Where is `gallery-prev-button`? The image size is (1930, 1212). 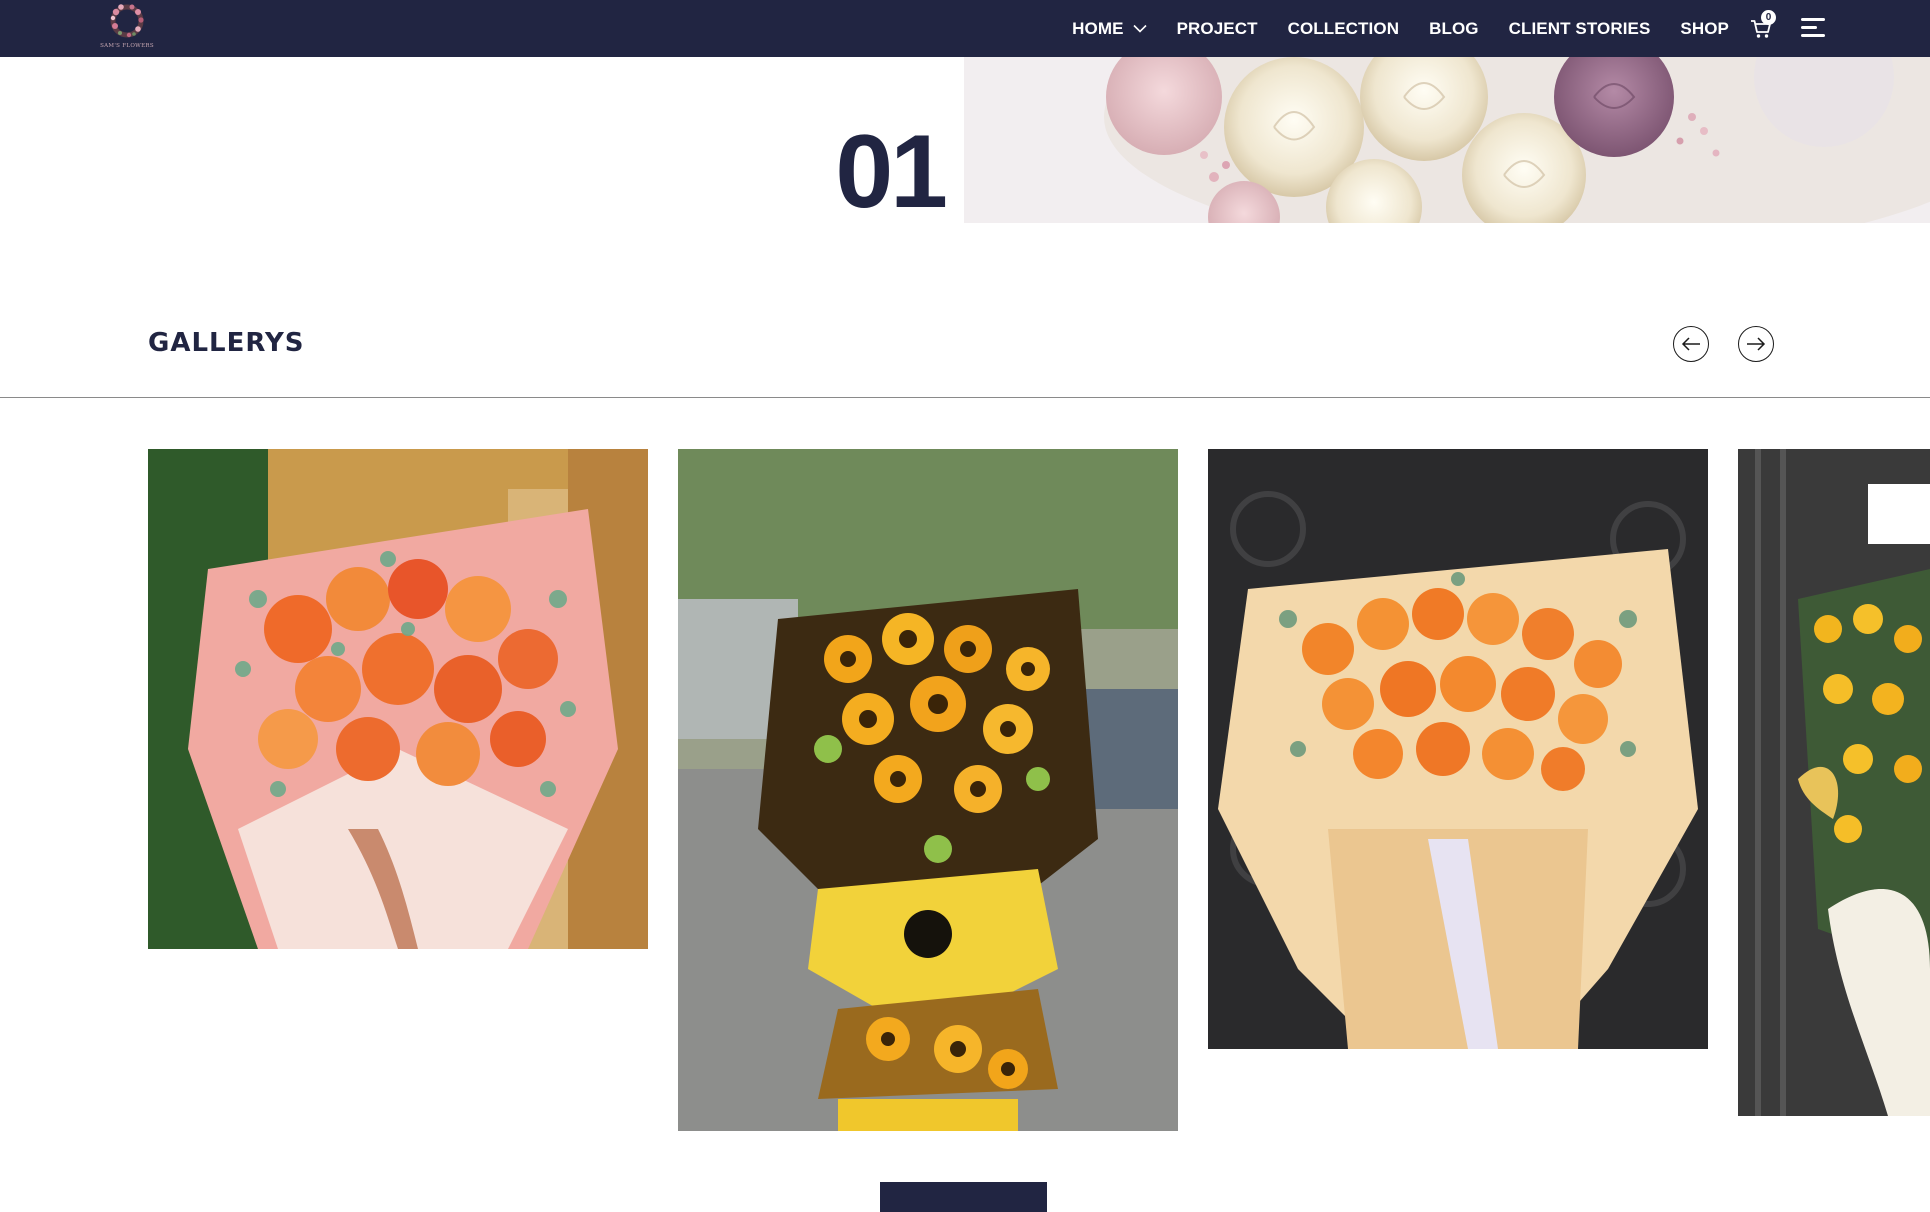 gallery-prev-button is located at coordinates (1691, 344).